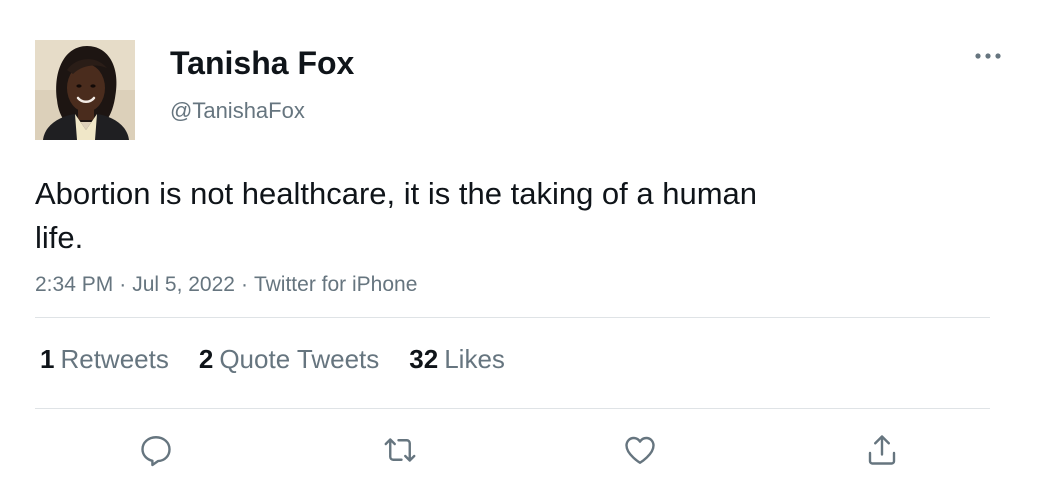 Image resolution: width=1050 pixels, height=480 pixels. I want to click on likes-label: Likes, so click(474, 359).